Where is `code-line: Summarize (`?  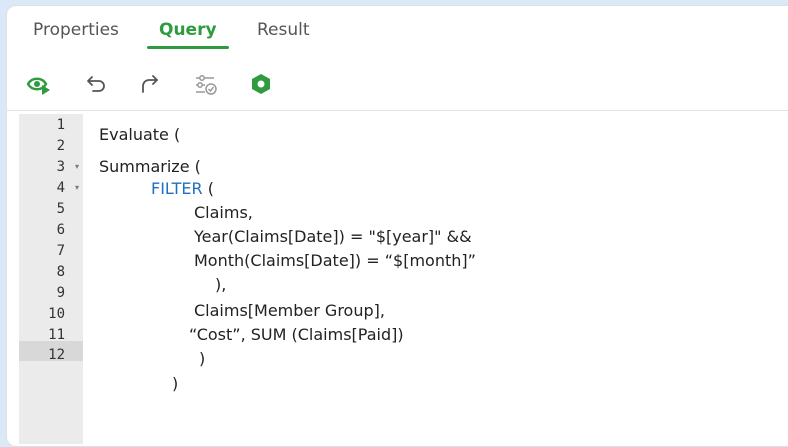
code-line: Summarize ( is located at coordinates (150, 166).